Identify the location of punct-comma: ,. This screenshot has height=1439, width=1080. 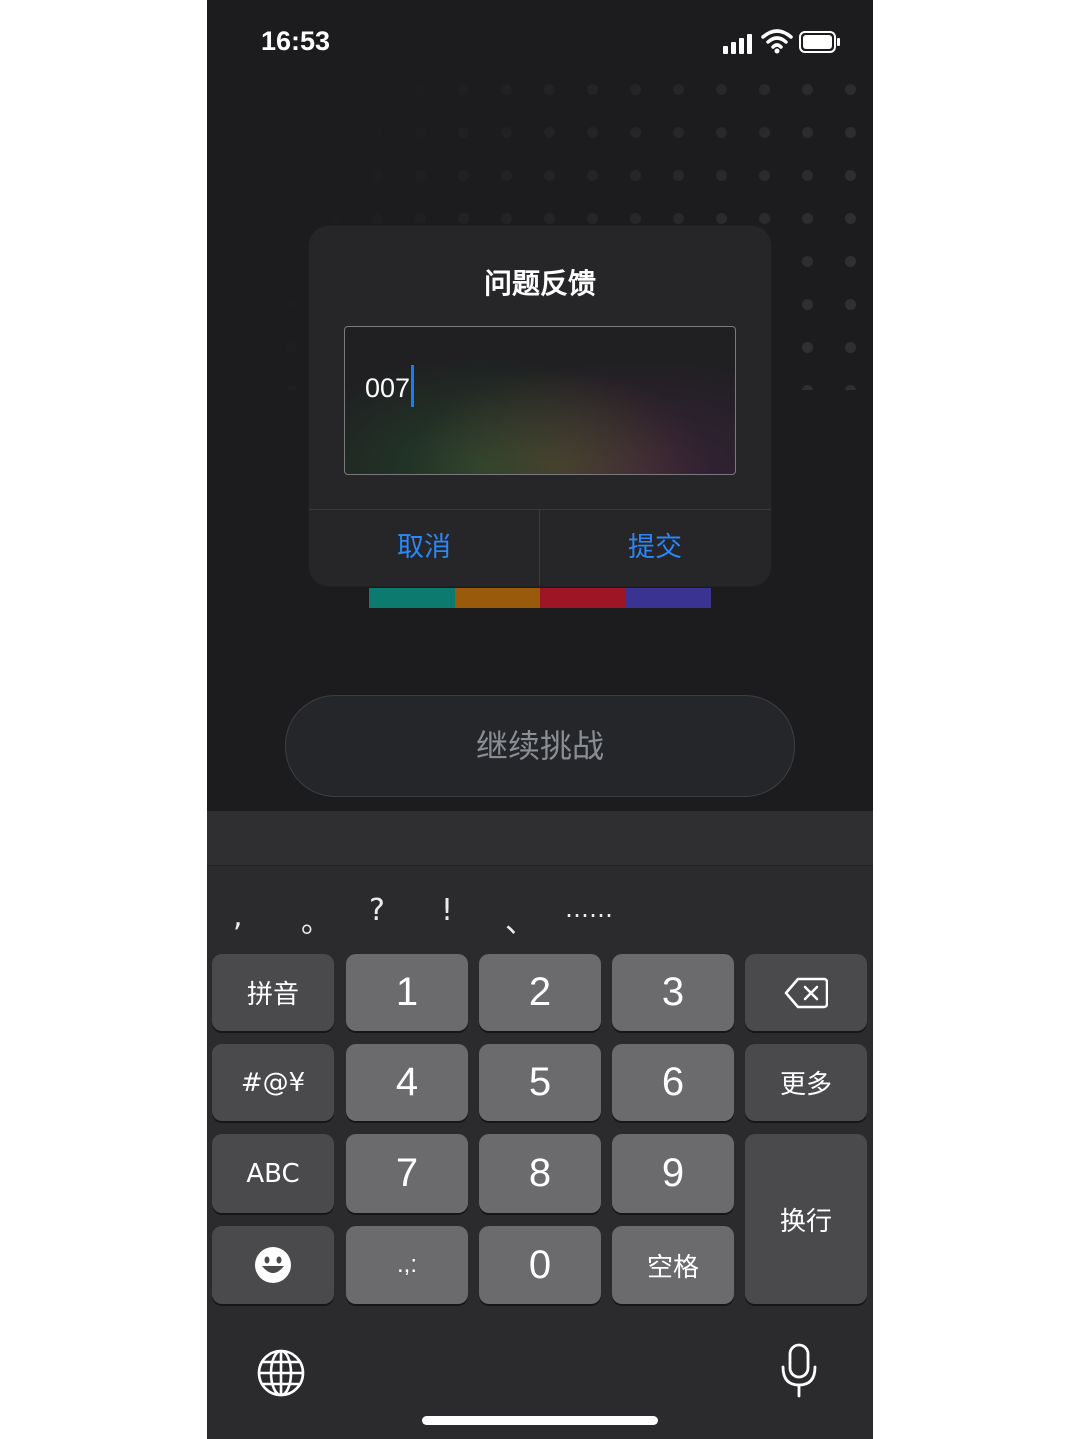
(238, 916).